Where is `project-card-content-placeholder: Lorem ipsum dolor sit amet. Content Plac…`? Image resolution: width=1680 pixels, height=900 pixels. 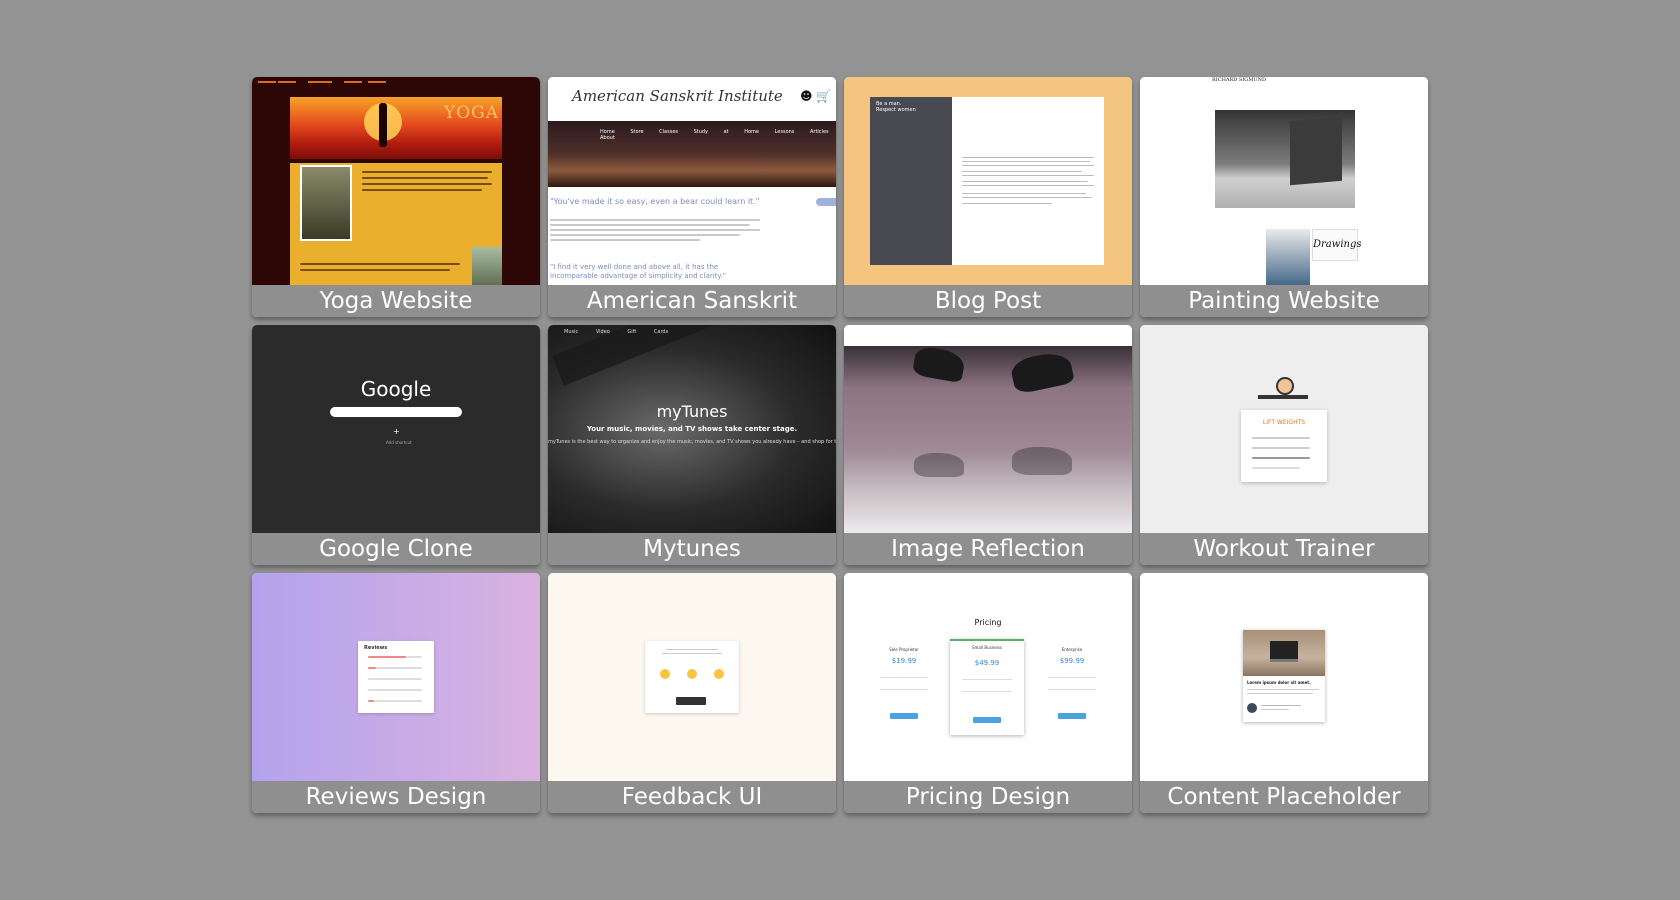 project-card-content-placeholder: Lorem ipsum dolor sit amet. Content Plac… is located at coordinates (1284, 693).